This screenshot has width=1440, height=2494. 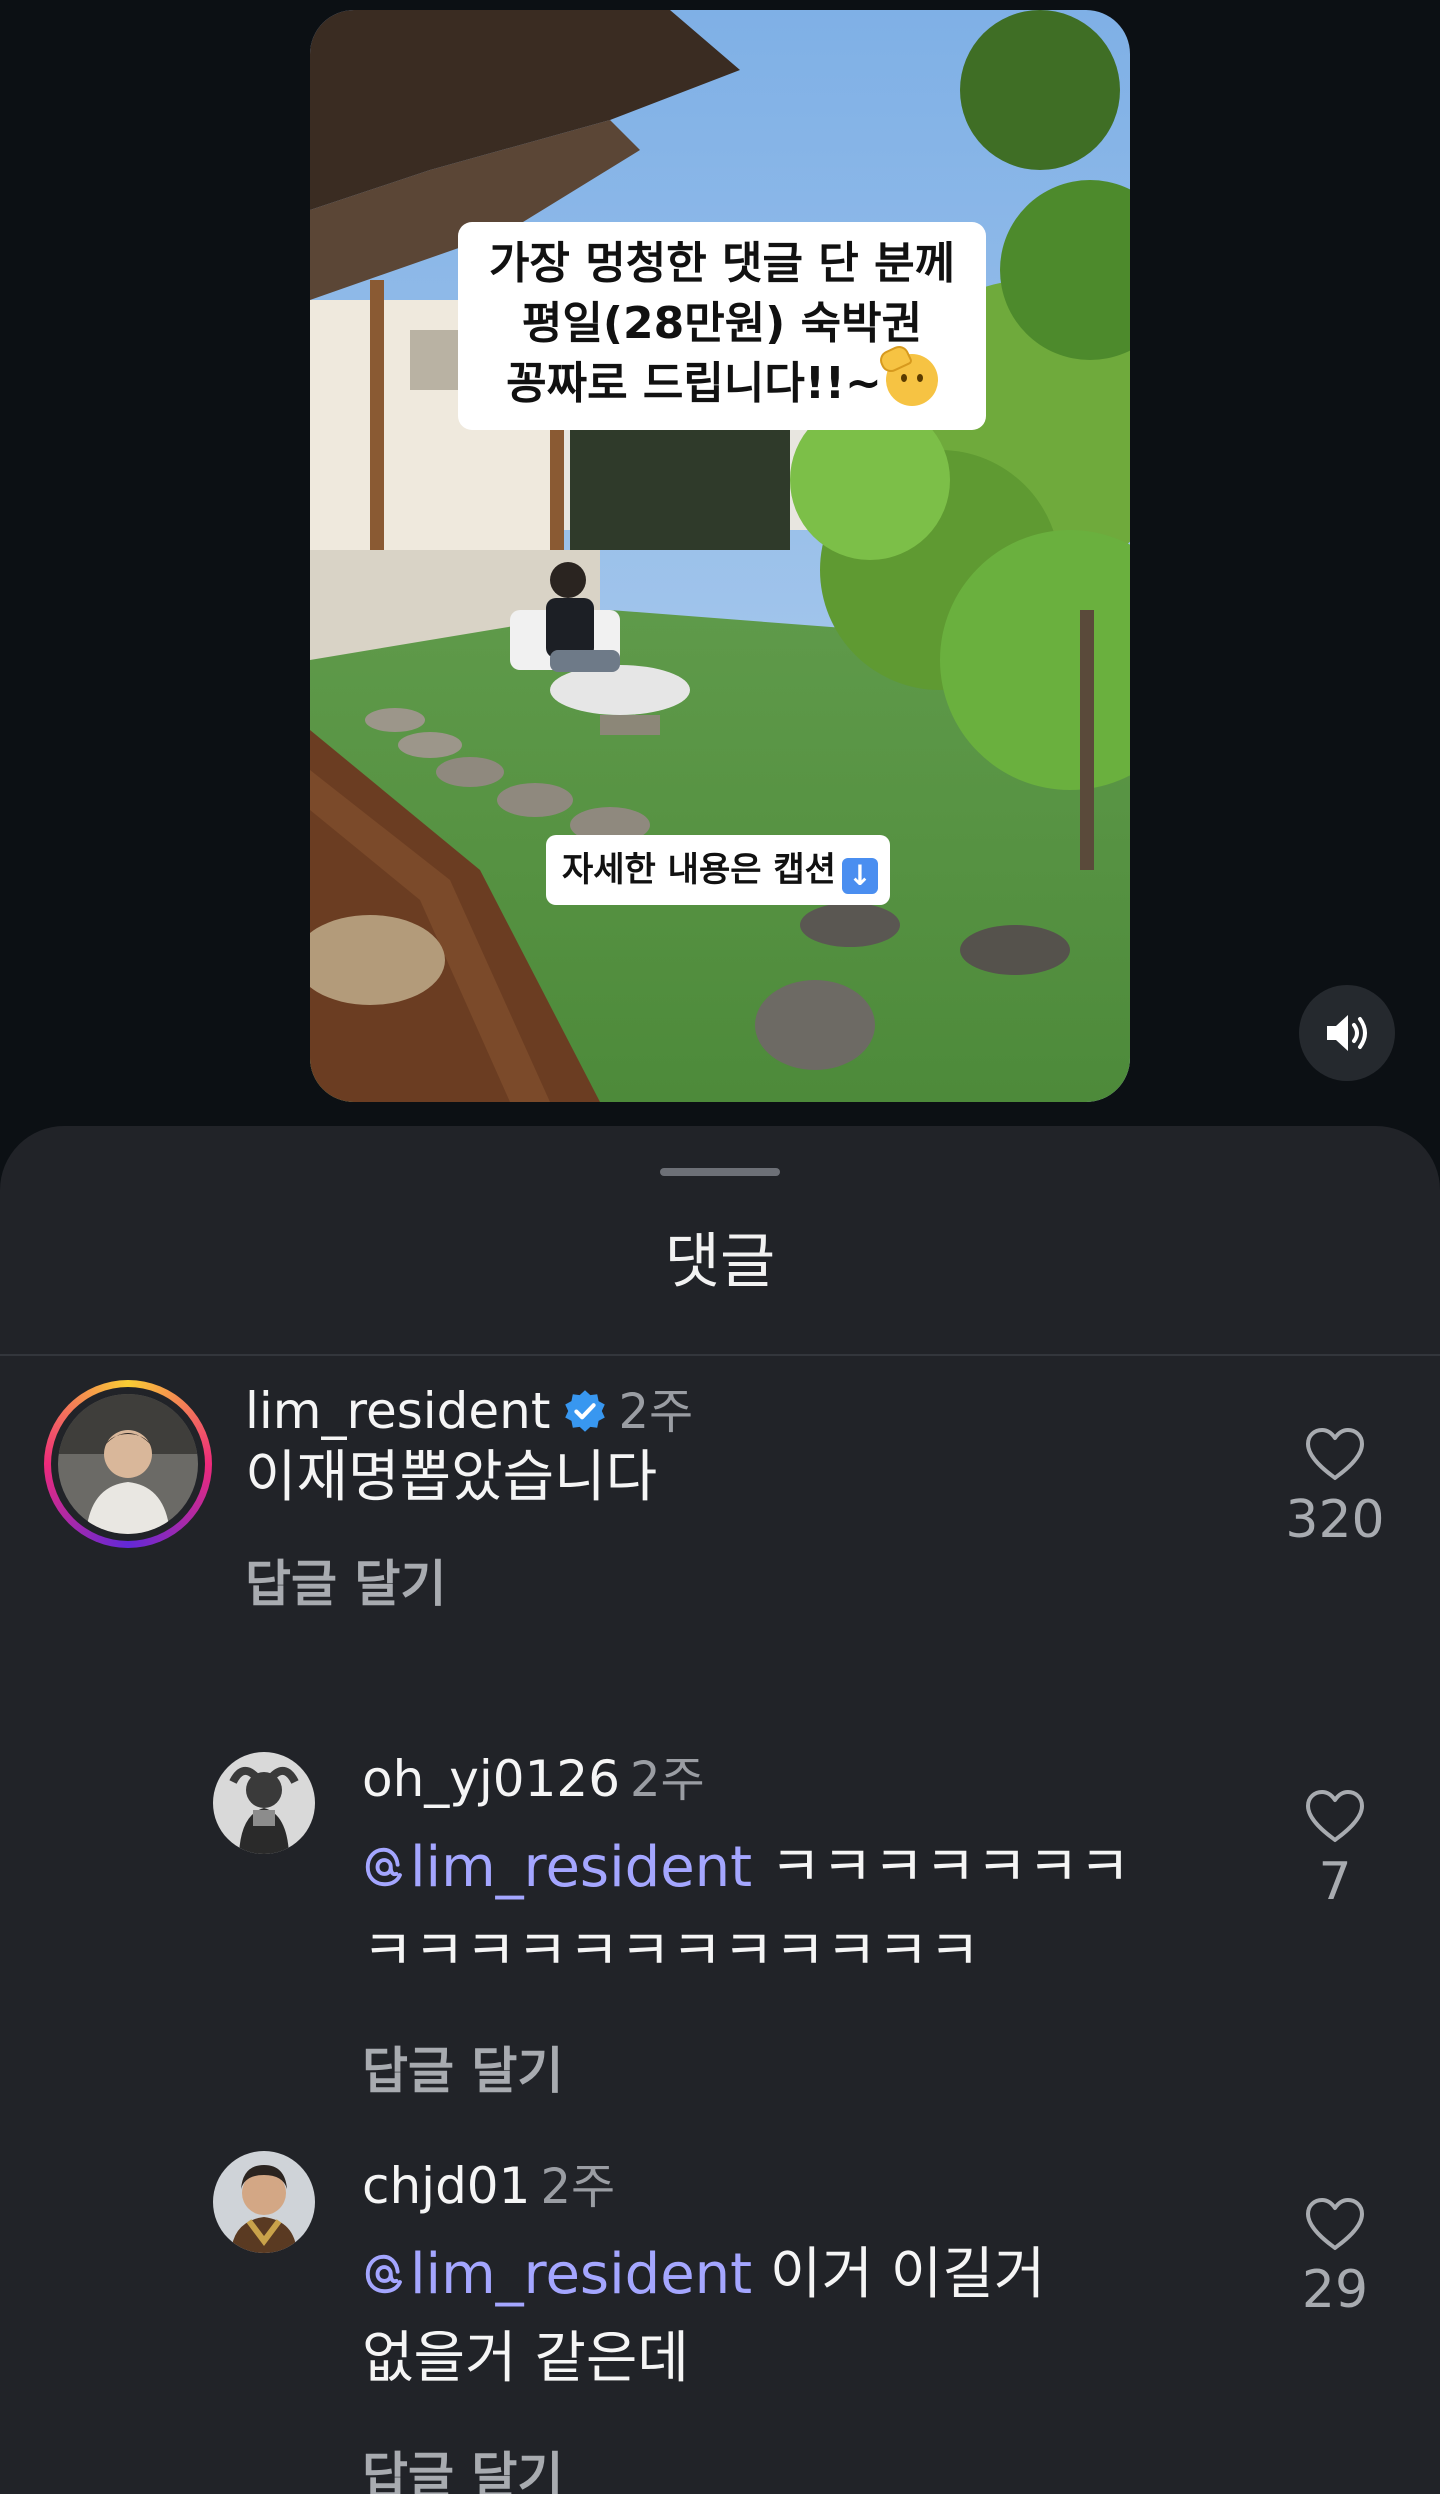 I want to click on caption-line-3: 꽁짜로 드립니다!!~, so click(x=694, y=383).